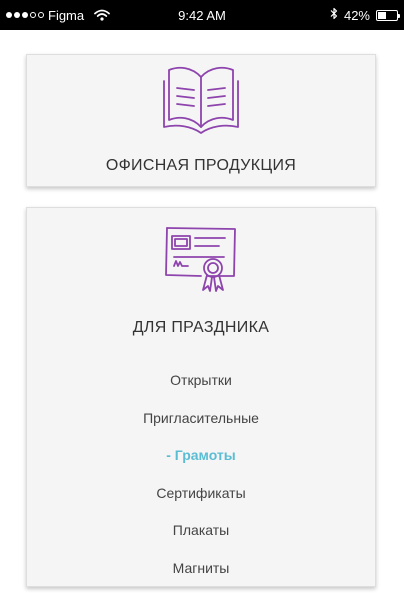  Describe the element at coordinates (201, 500) in the screenshot. I see `submenu-item: Сертификаты` at that location.